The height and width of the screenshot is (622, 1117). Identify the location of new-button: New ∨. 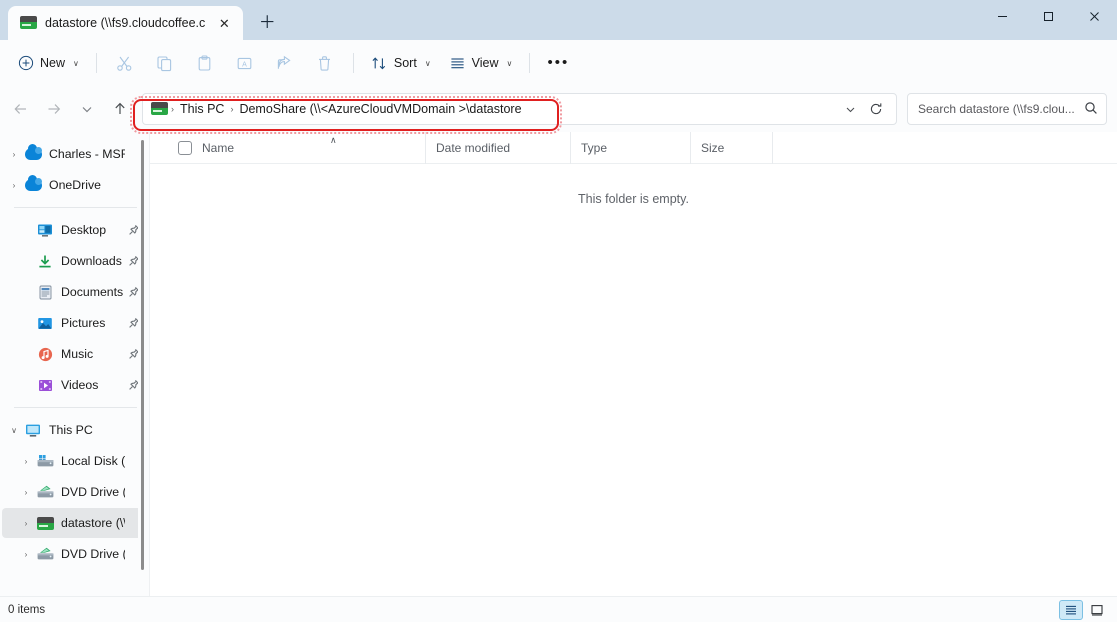
(48, 63).